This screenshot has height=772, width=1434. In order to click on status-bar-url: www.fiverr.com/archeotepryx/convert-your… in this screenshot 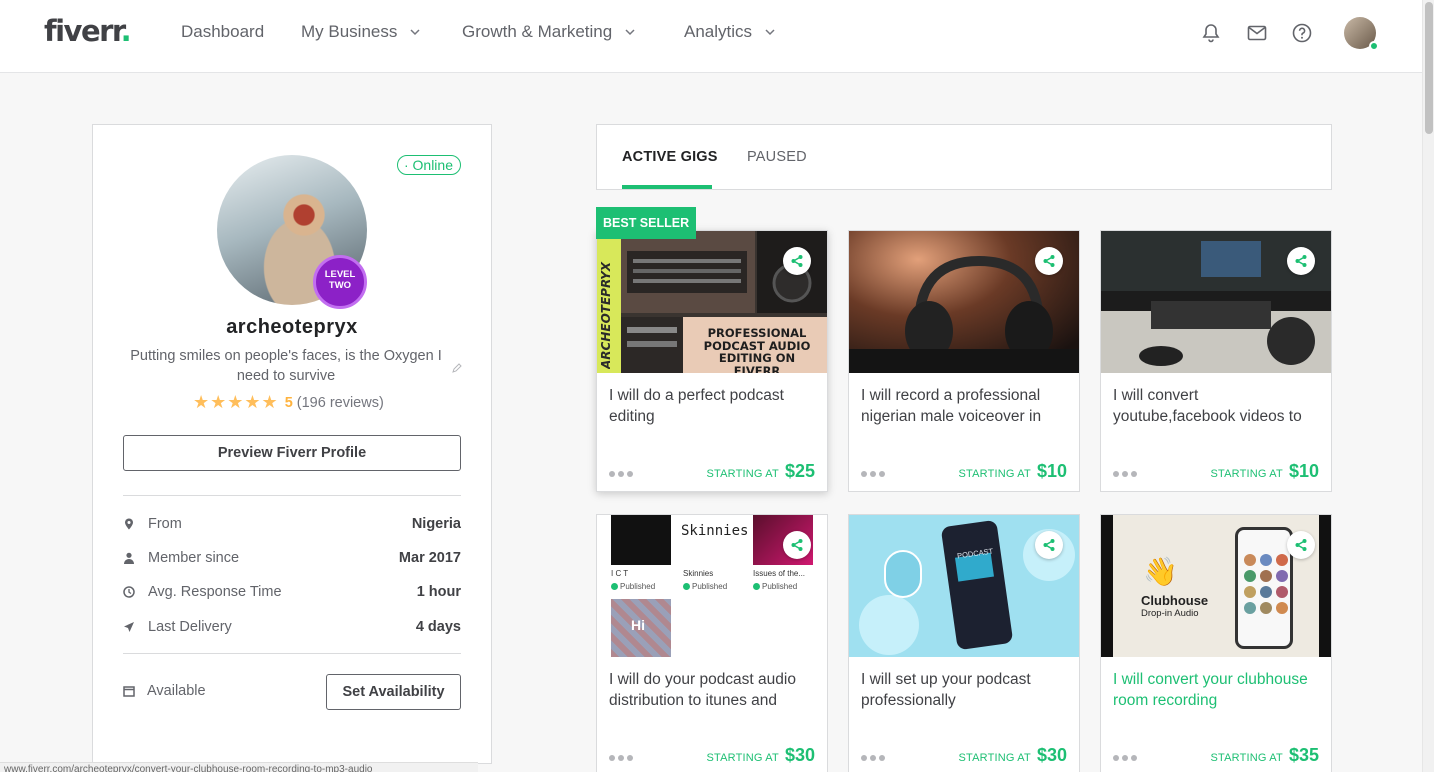, I will do `click(239, 767)`.